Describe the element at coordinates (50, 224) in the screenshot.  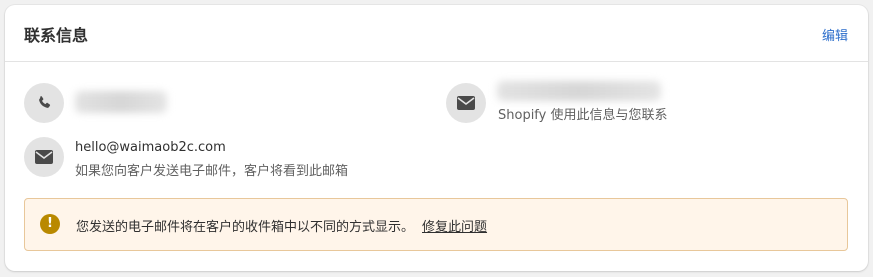
I see `exclamation-icon: !` at that location.